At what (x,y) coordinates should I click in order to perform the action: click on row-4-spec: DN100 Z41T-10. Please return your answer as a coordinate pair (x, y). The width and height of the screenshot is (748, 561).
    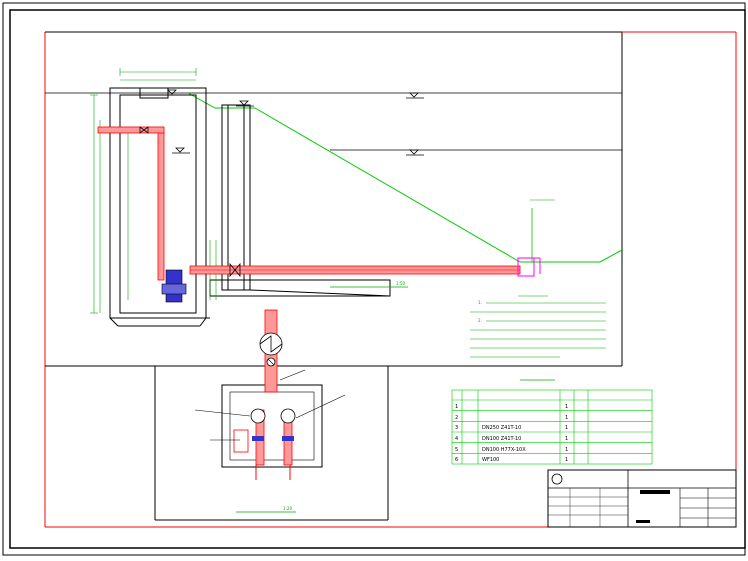
    Looking at the image, I should click on (501, 439).